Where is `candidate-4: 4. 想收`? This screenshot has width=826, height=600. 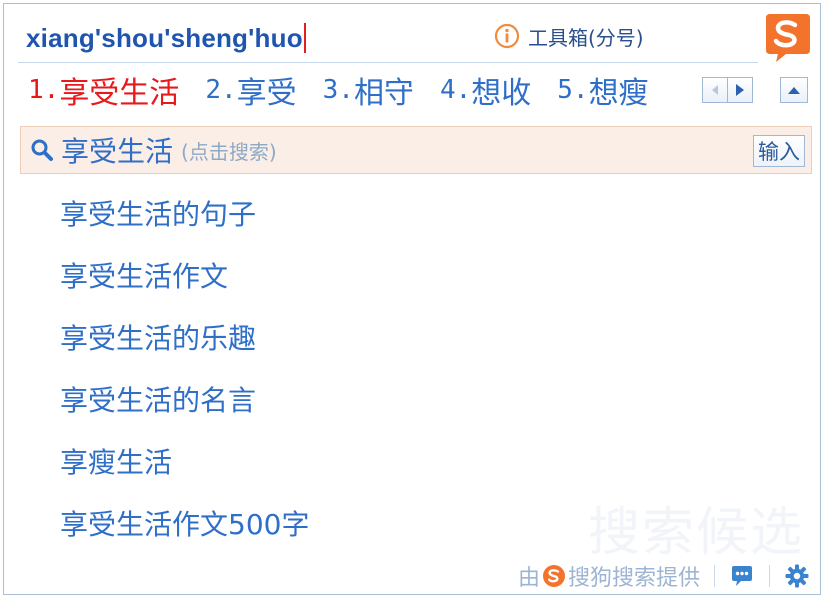
candidate-4: 4. 想收 is located at coordinates (485, 90).